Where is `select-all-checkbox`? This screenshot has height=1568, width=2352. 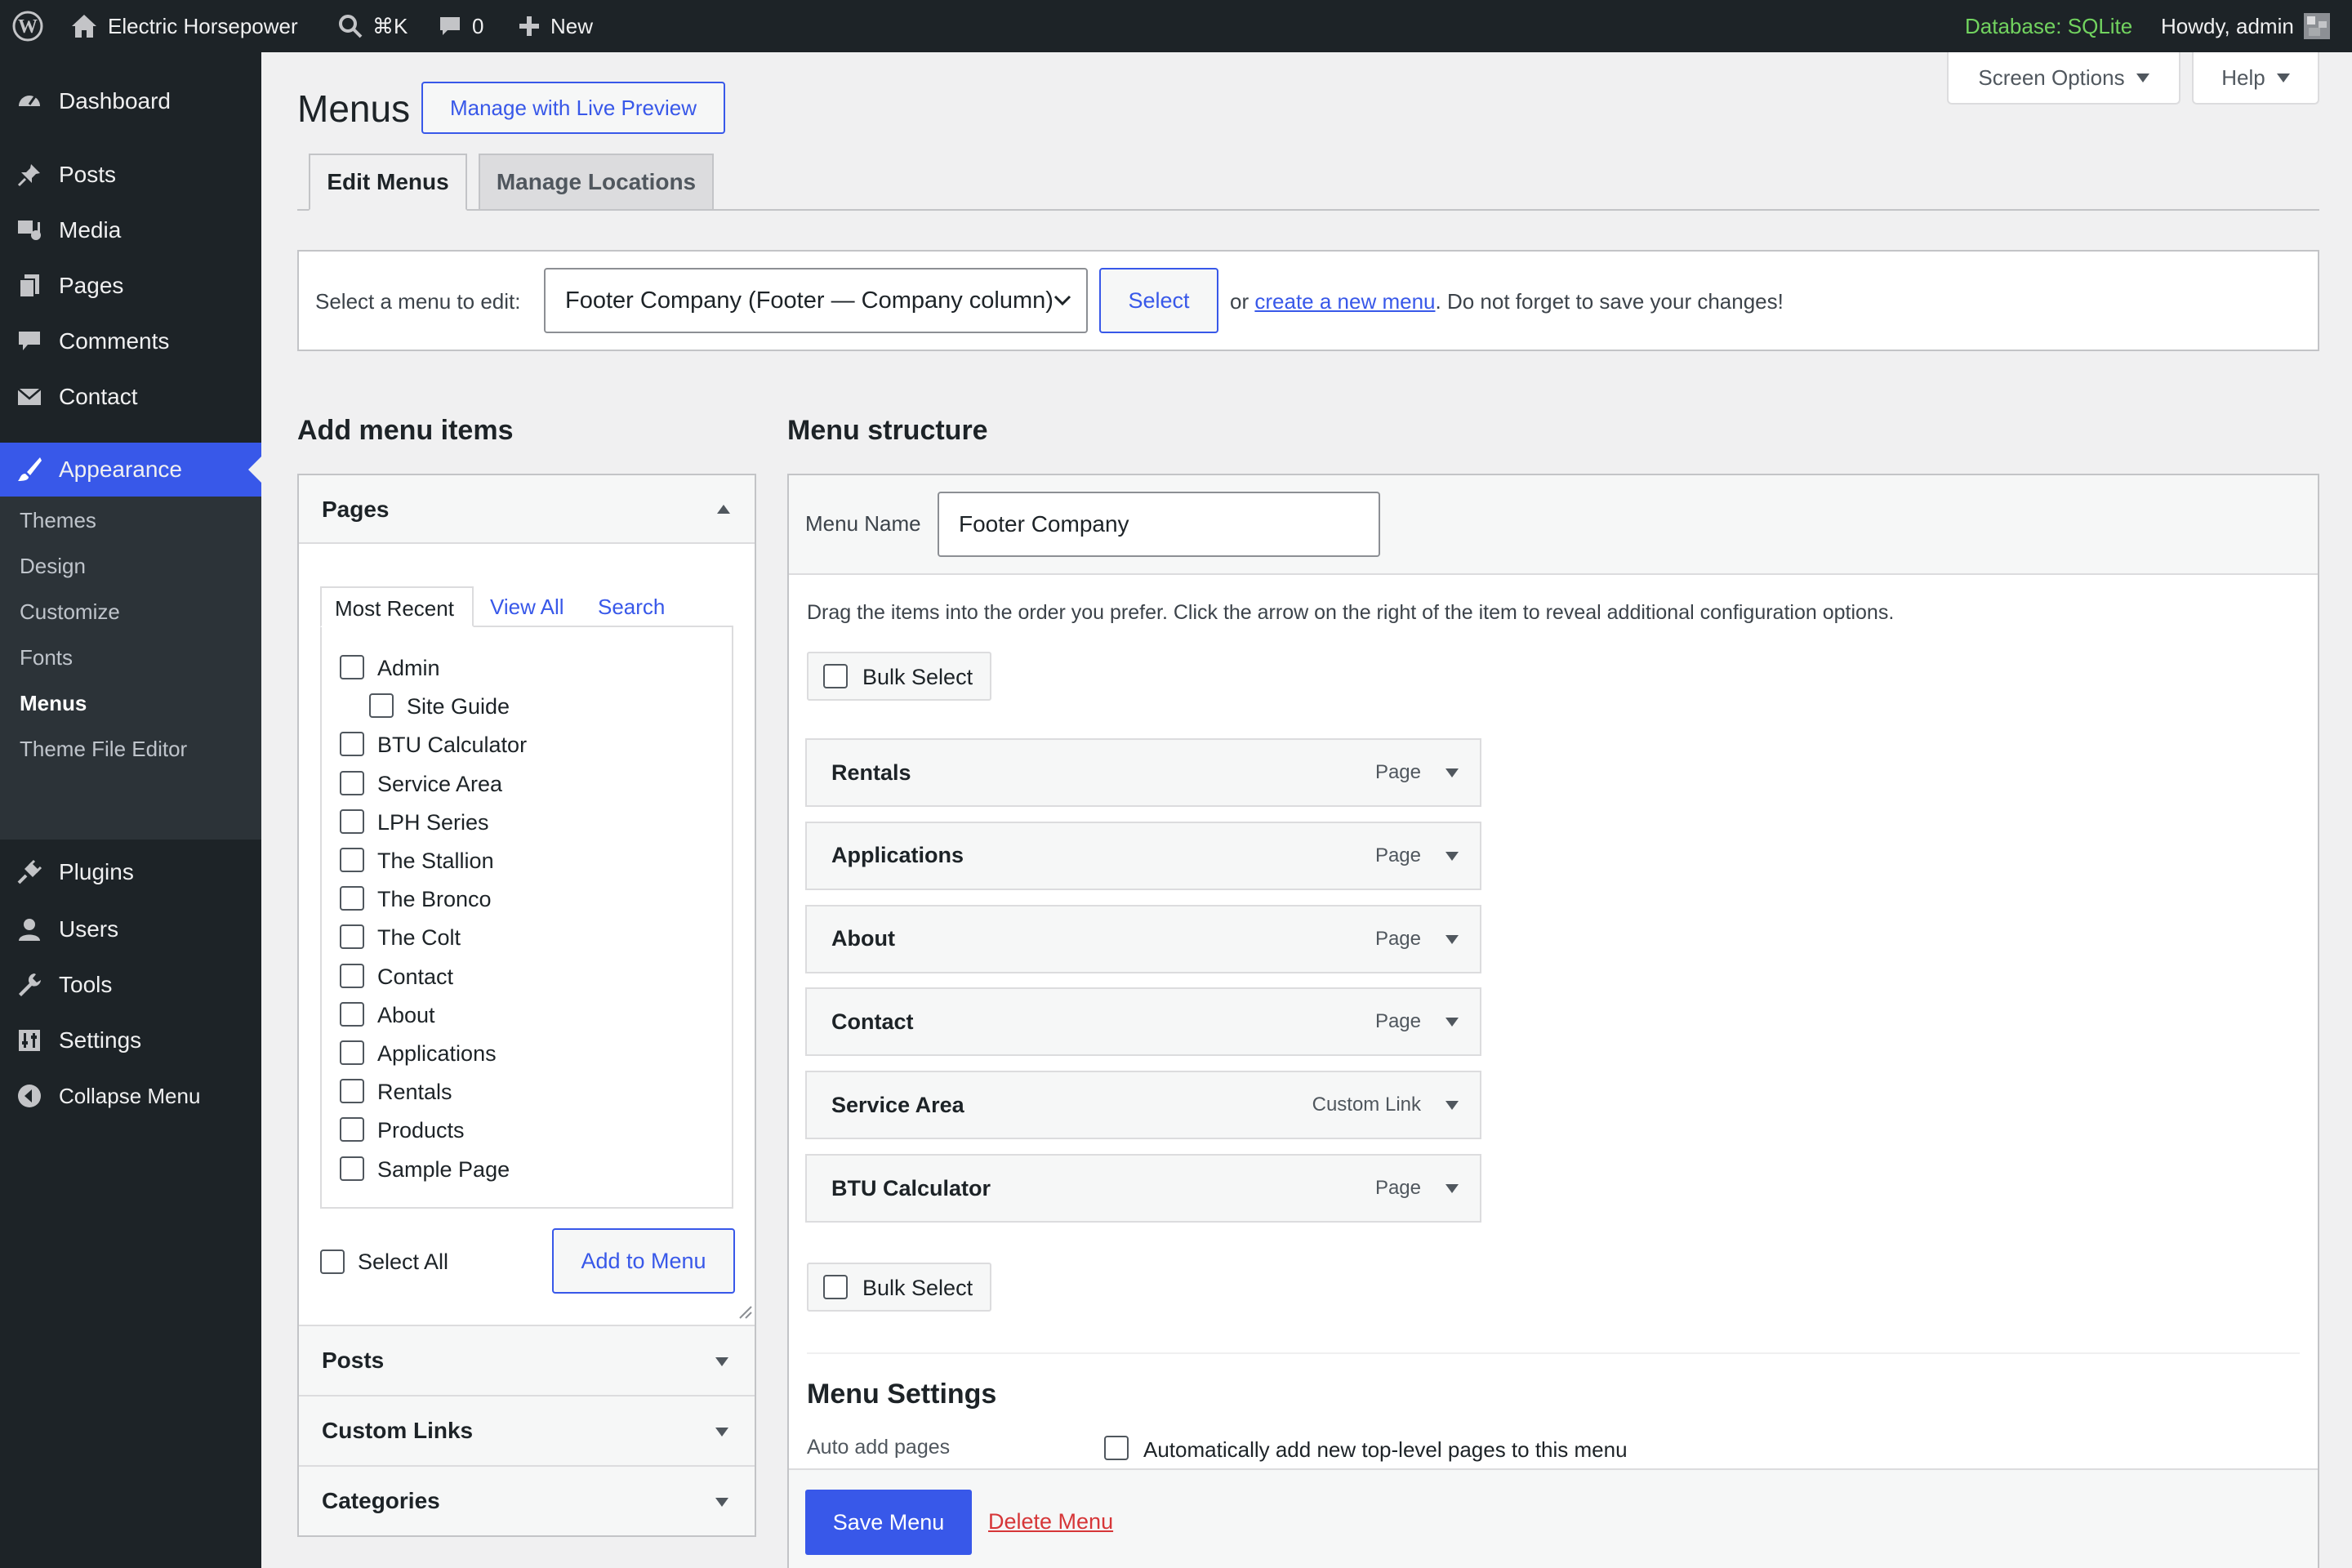
select-all-checkbox is located at coordinates (332, 1262).